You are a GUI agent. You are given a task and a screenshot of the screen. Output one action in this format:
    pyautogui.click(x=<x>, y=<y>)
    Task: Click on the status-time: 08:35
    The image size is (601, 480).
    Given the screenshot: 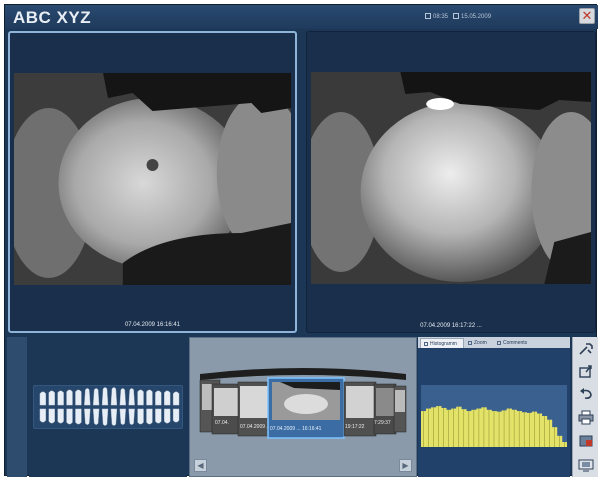 What is the action you would take?
    pyautogui.click(x=436, y=16)
    